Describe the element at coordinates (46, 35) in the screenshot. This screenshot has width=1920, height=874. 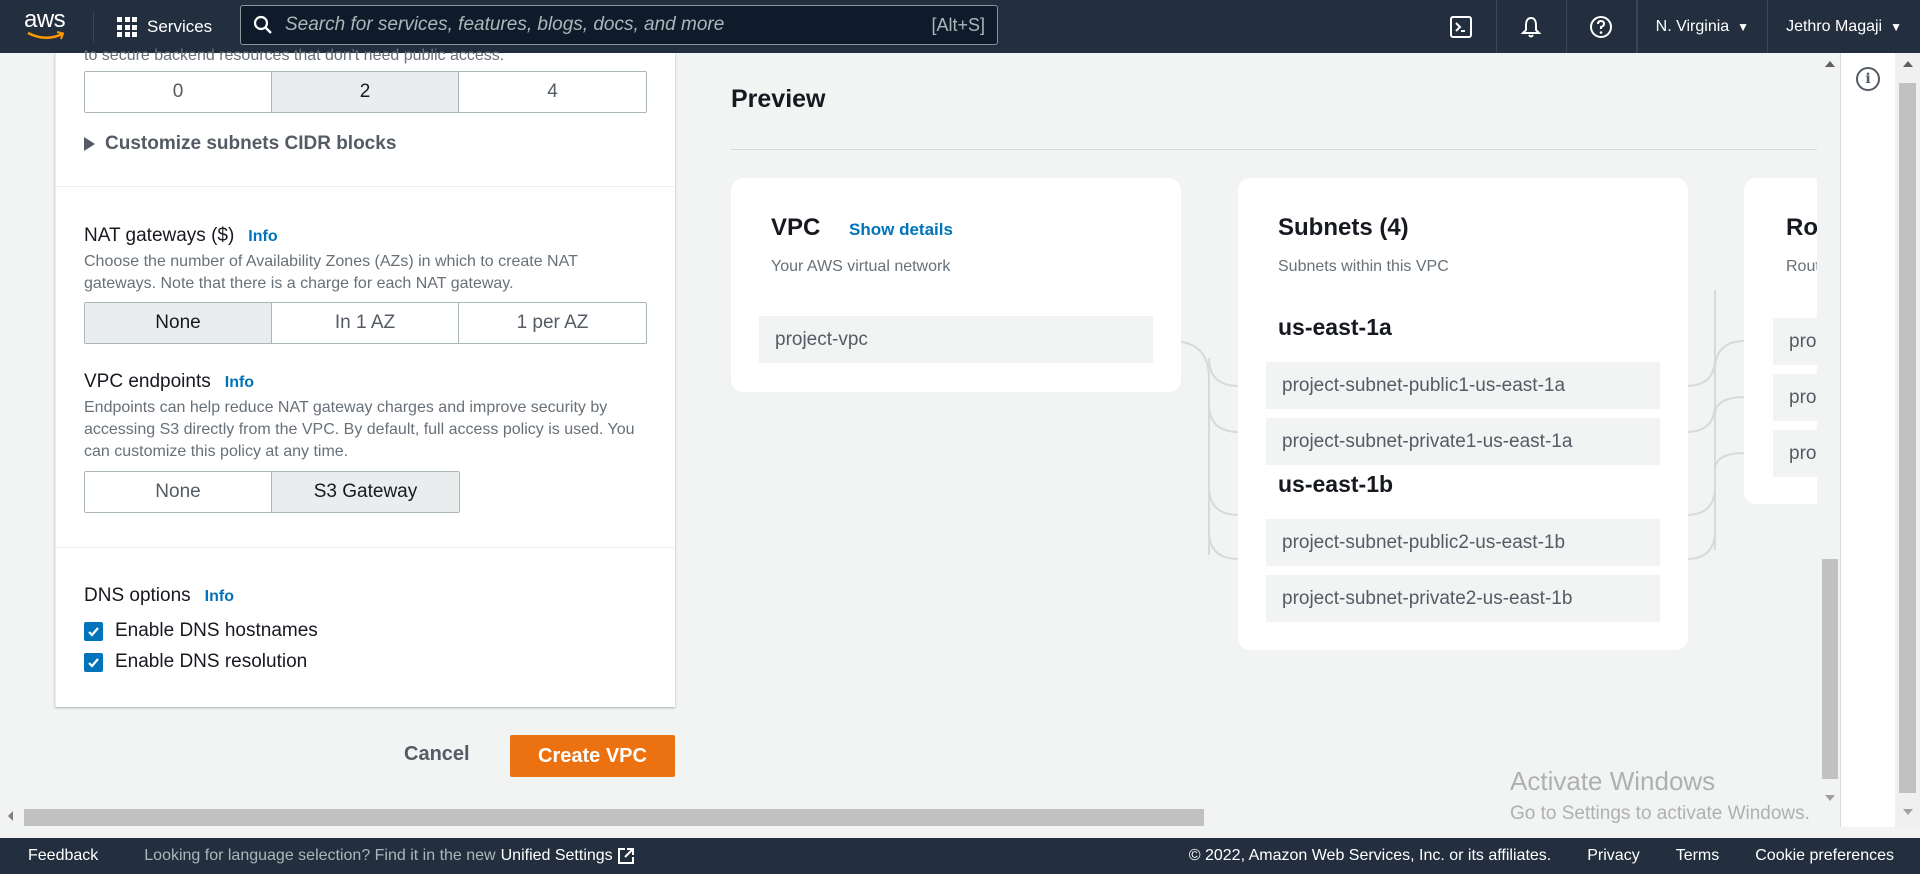
I see `aws-smile-icon` at that location.